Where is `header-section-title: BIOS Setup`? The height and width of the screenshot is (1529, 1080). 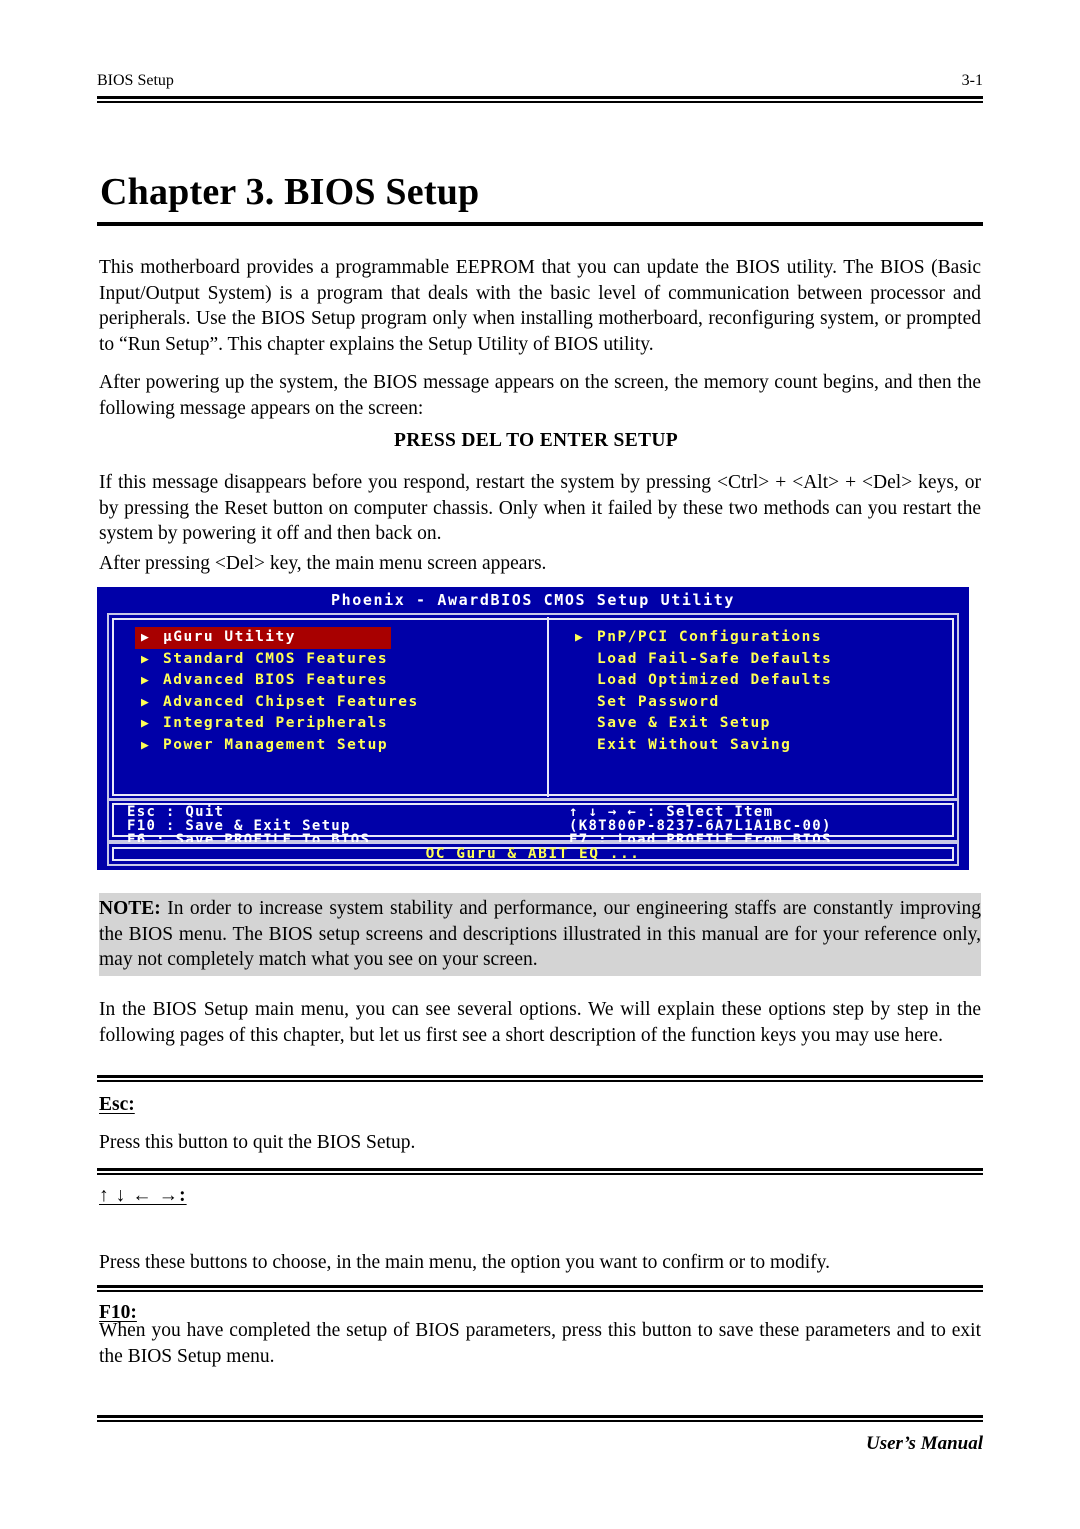 header-section-title: BIOS Setup is located at coordinates (135, 80).